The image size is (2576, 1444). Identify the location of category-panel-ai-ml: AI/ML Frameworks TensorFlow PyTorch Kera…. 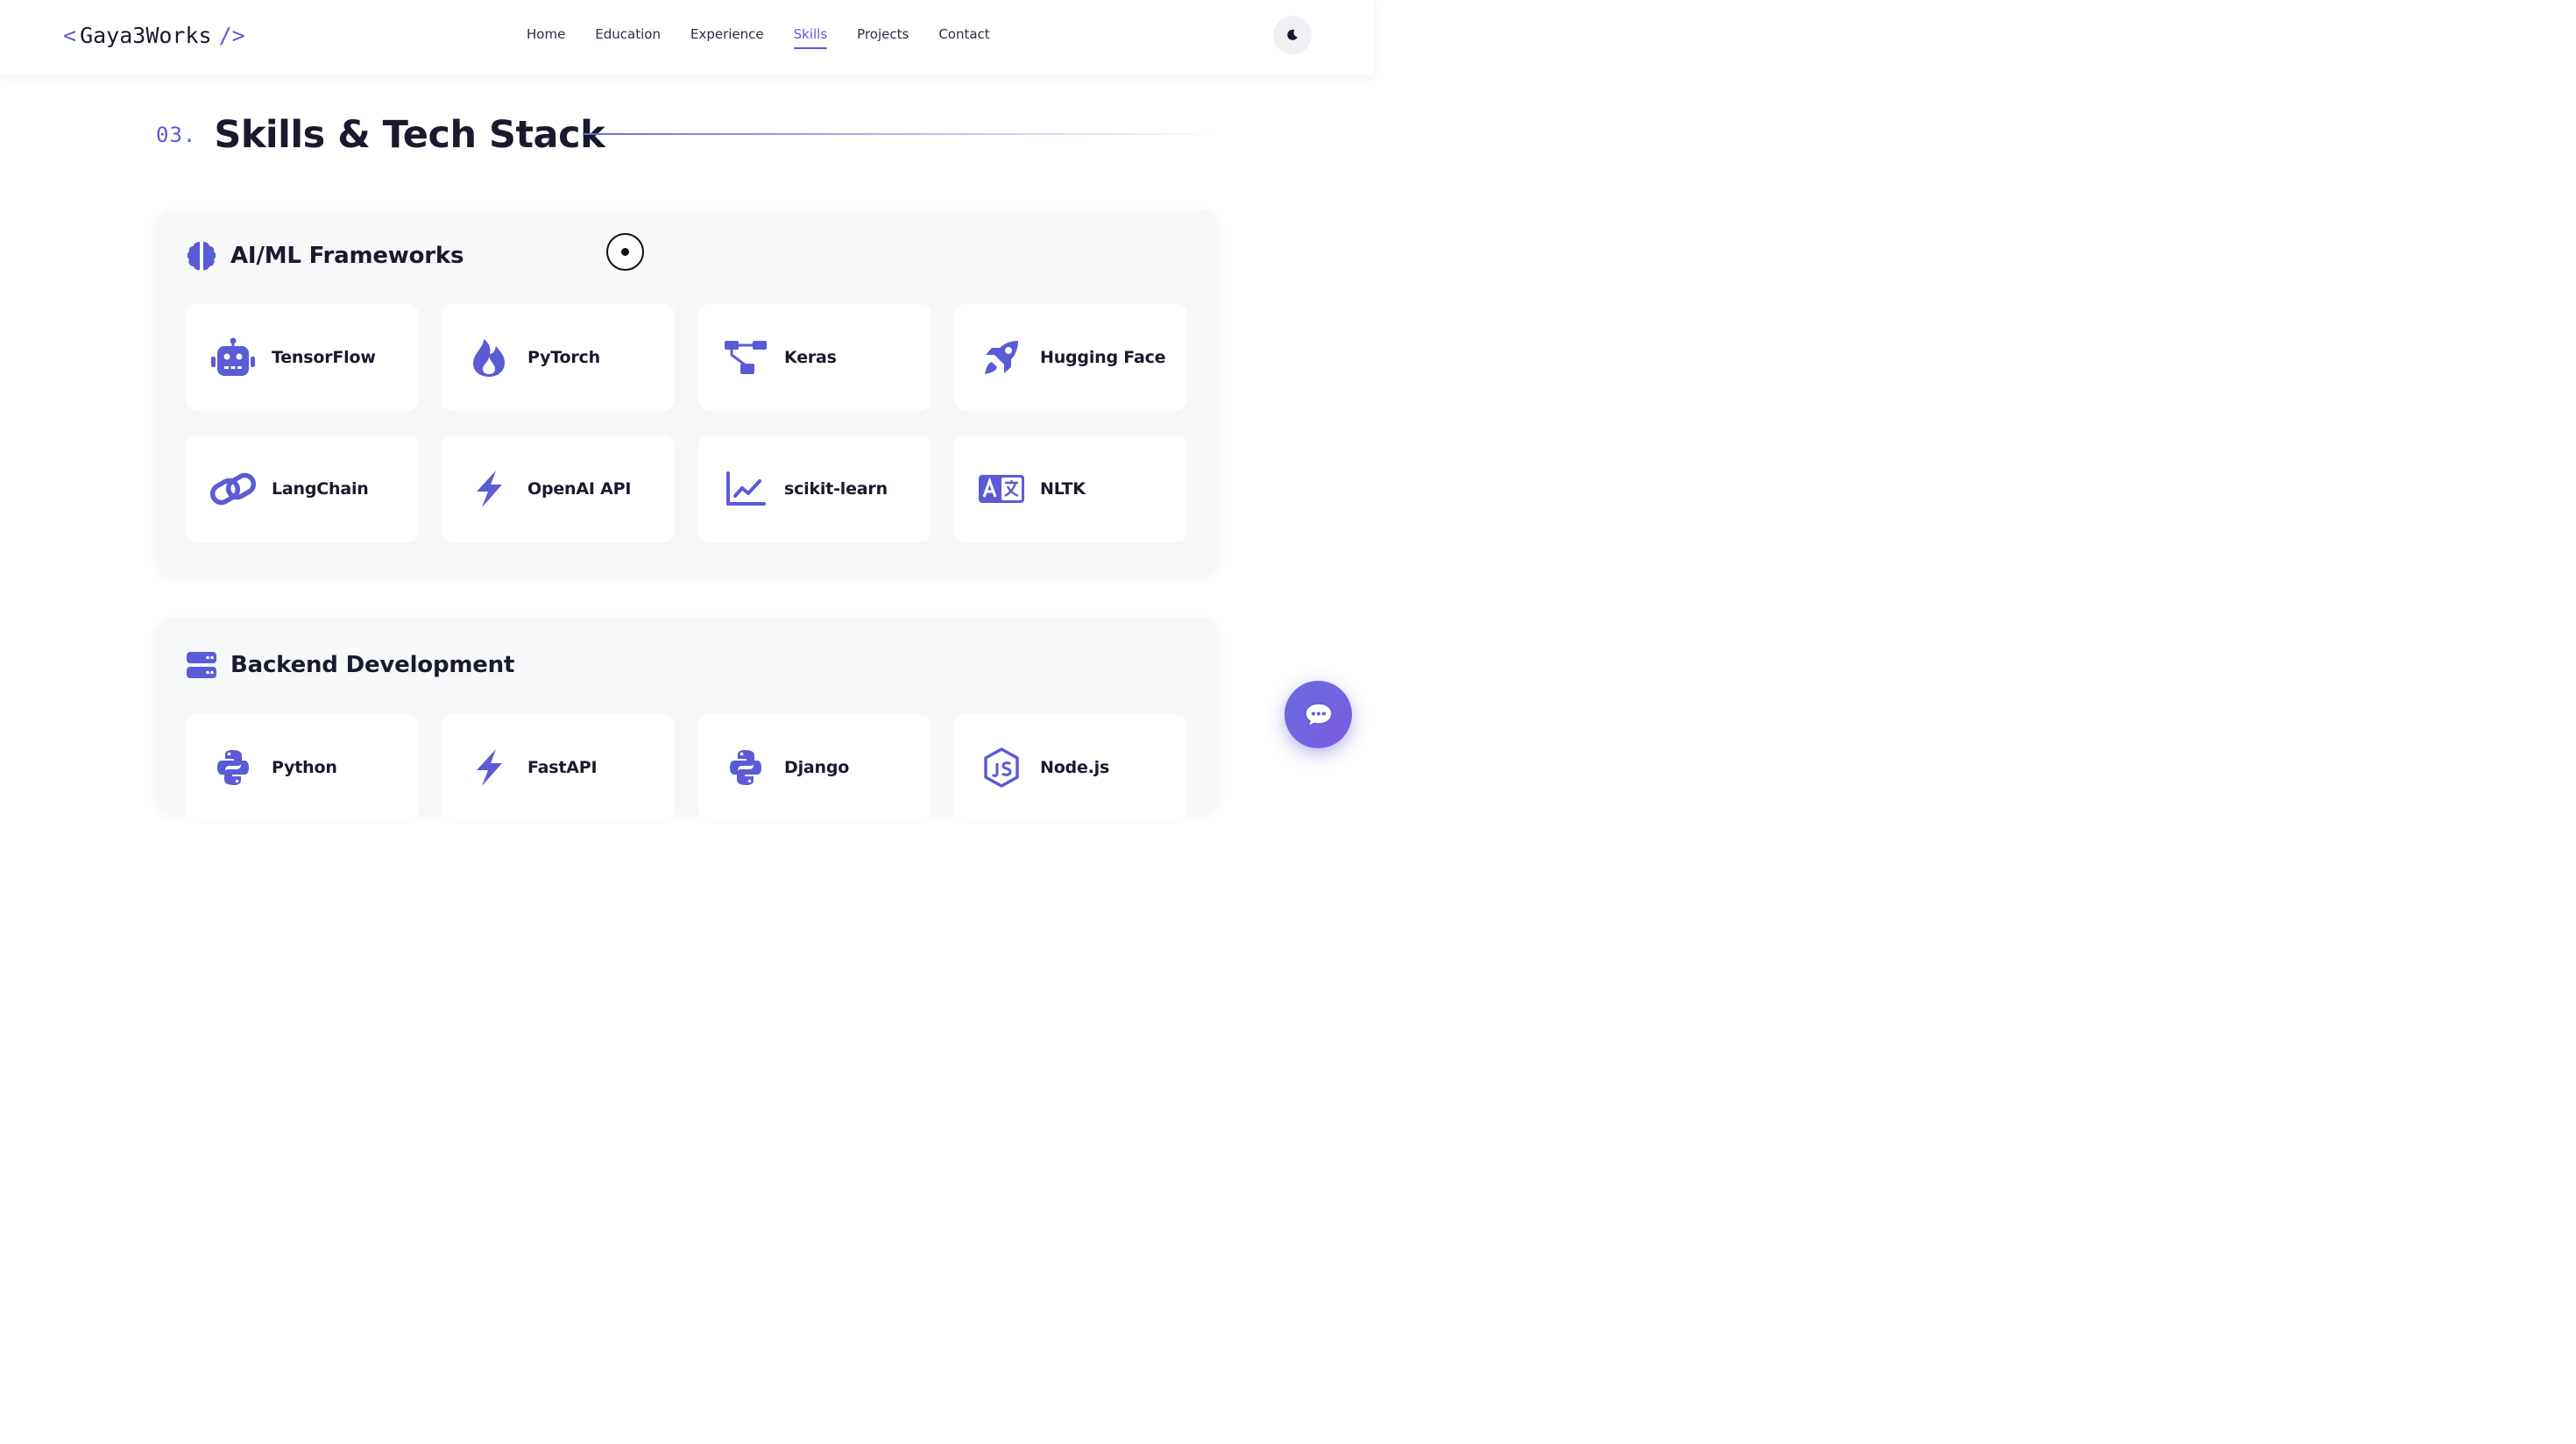
(687, 391).